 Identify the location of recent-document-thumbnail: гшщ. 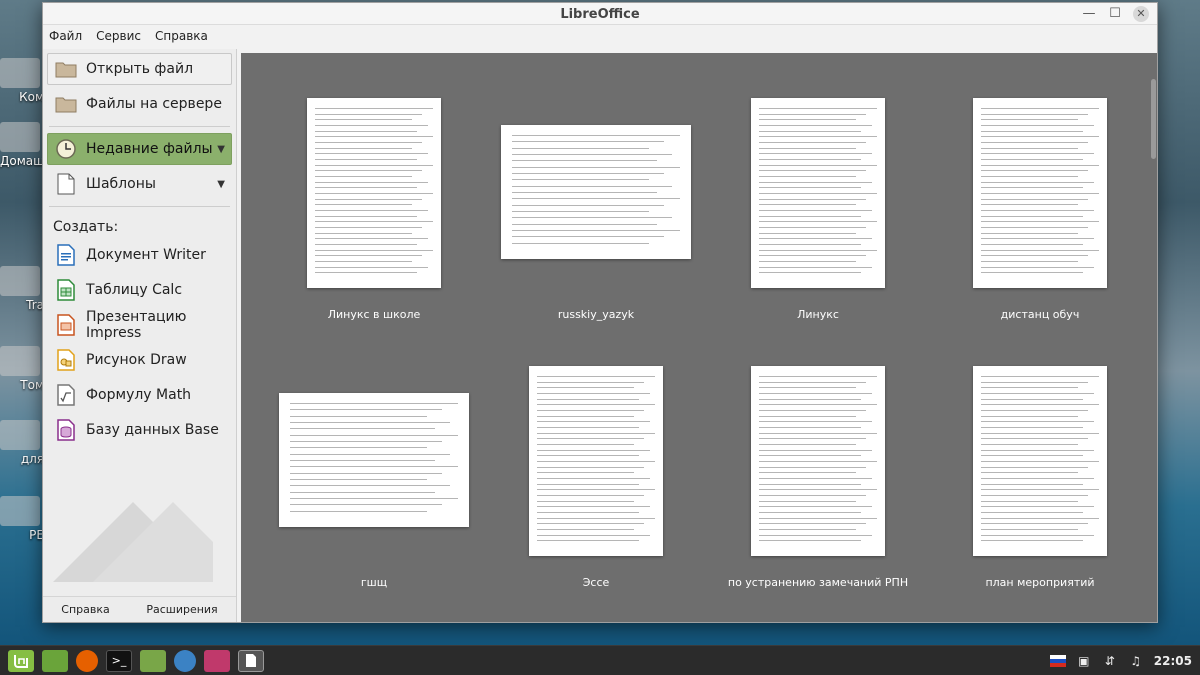
(374, 465).